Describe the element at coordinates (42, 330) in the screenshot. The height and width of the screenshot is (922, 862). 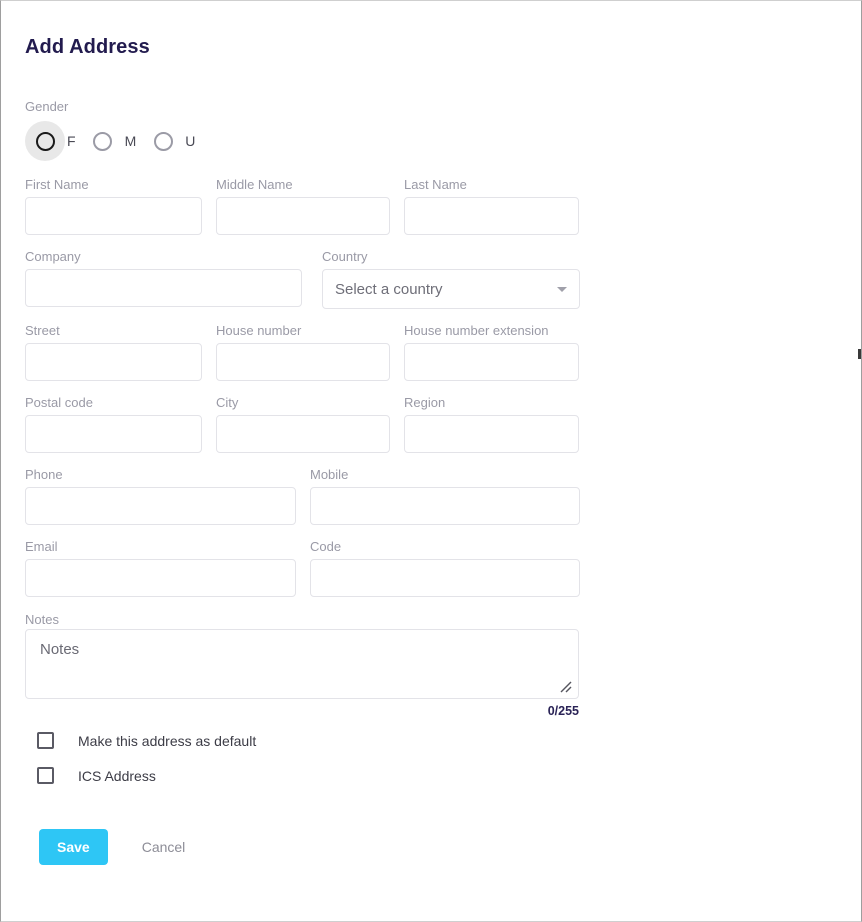
I see `street-label: Street` at that location.